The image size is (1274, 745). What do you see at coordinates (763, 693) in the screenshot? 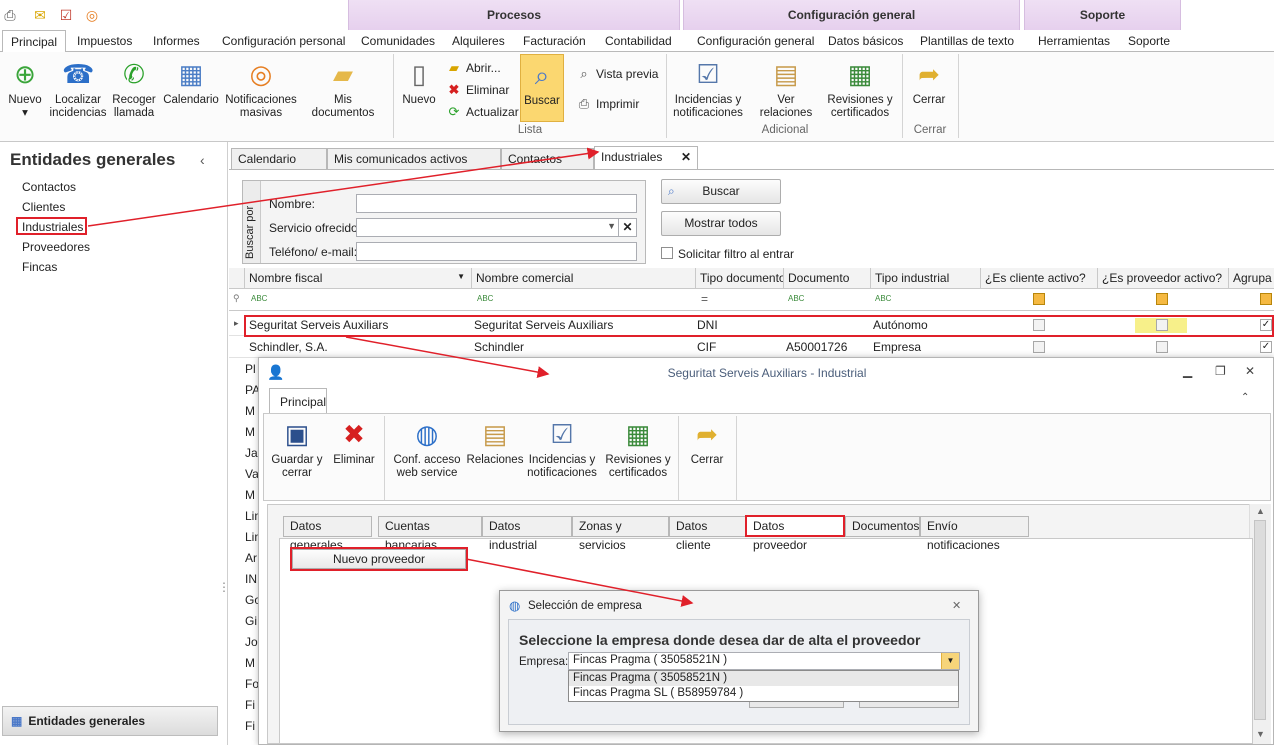
I see `dropdown-option: Fincas Pragma SL ( B58959784 )` at bounding box center [763, 693].